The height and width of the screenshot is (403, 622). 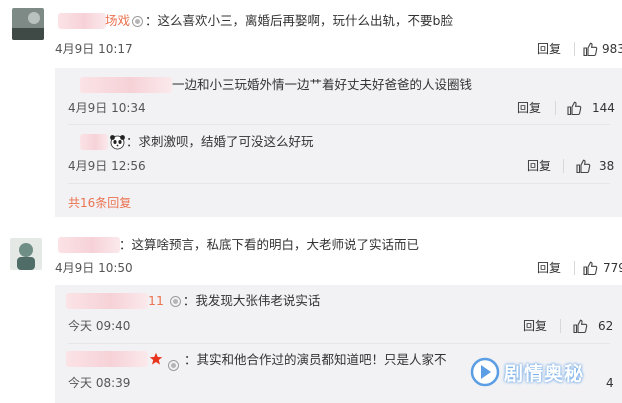 I want to click on like-count: 779, so click(x=612, y=268).